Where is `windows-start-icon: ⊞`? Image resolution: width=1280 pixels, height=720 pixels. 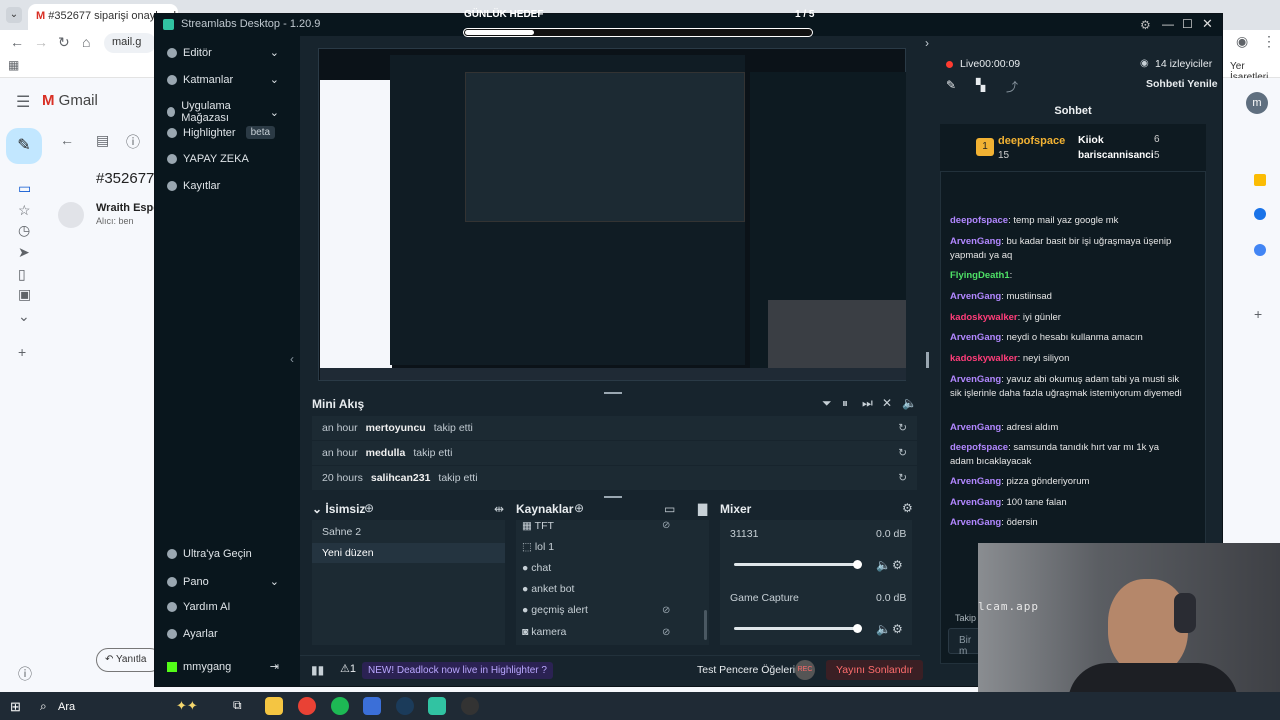
windows-start-icon: ⊞ is located at coordinates (15, 707).